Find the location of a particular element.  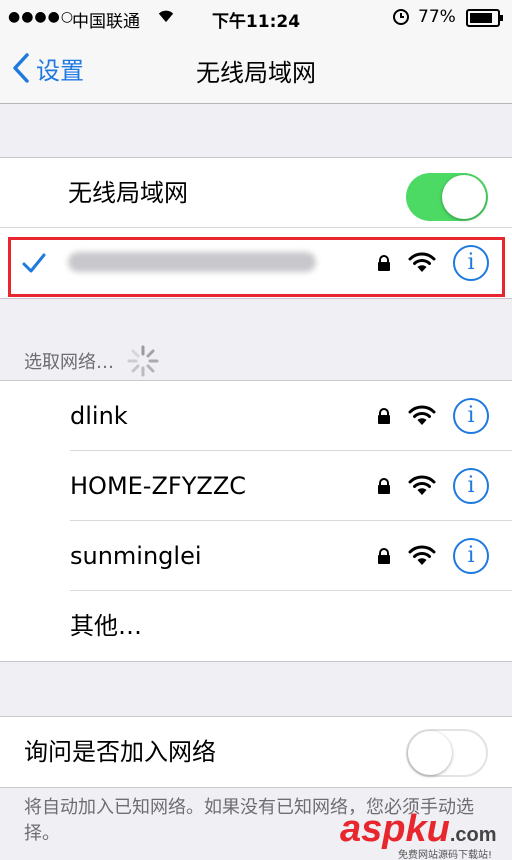

network-row: HOME-ZFYZZC i is located at coordinates (256, 486).